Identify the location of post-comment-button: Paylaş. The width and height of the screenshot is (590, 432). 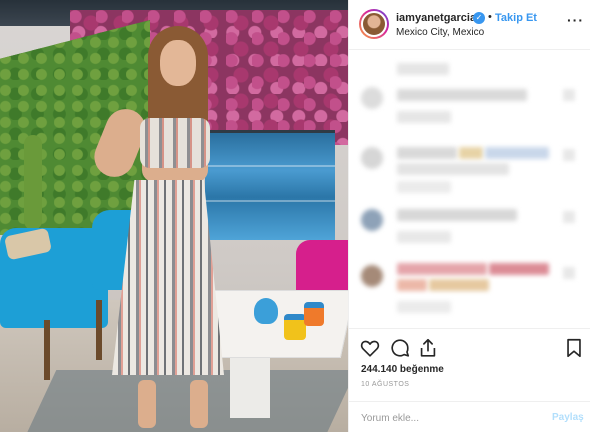
(568, 417).